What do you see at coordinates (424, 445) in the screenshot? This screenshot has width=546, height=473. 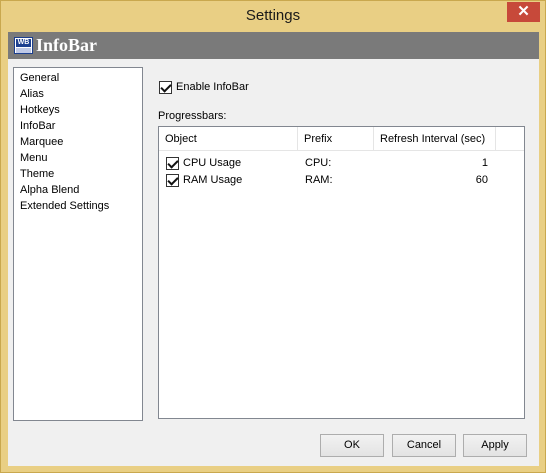 I see `cancel-button: Cancel` at bounding box center [424, 445].